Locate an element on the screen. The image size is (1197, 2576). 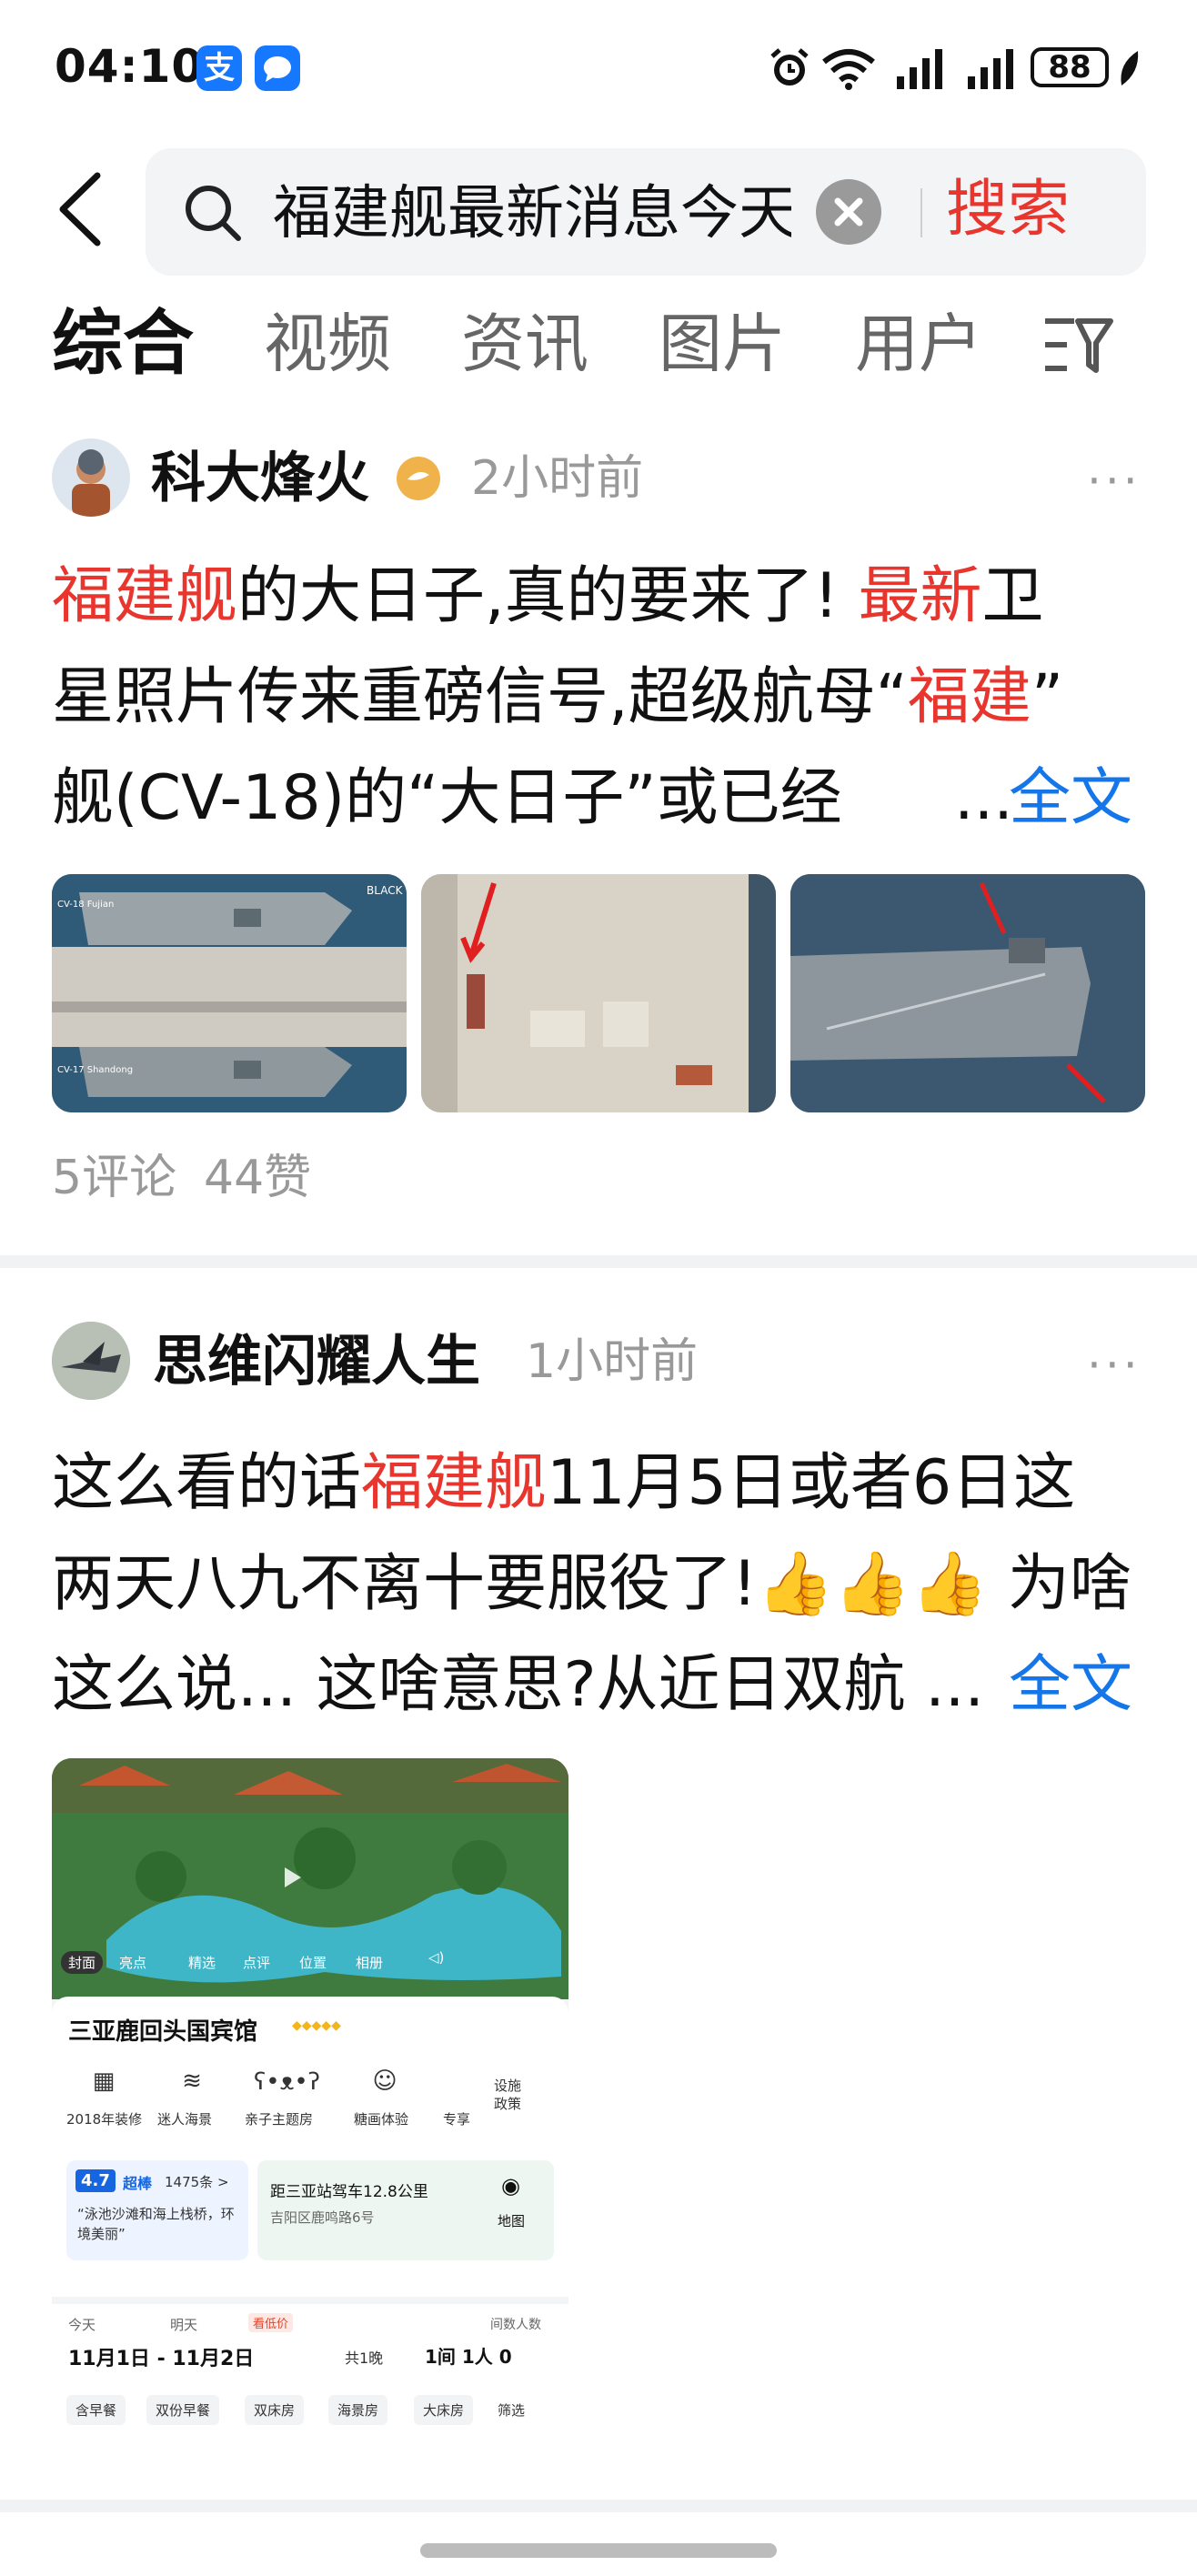
post-line-3: 这么说... 这啥意思?从近日双航 ... 全文 is located at coordinates (597, 1685).